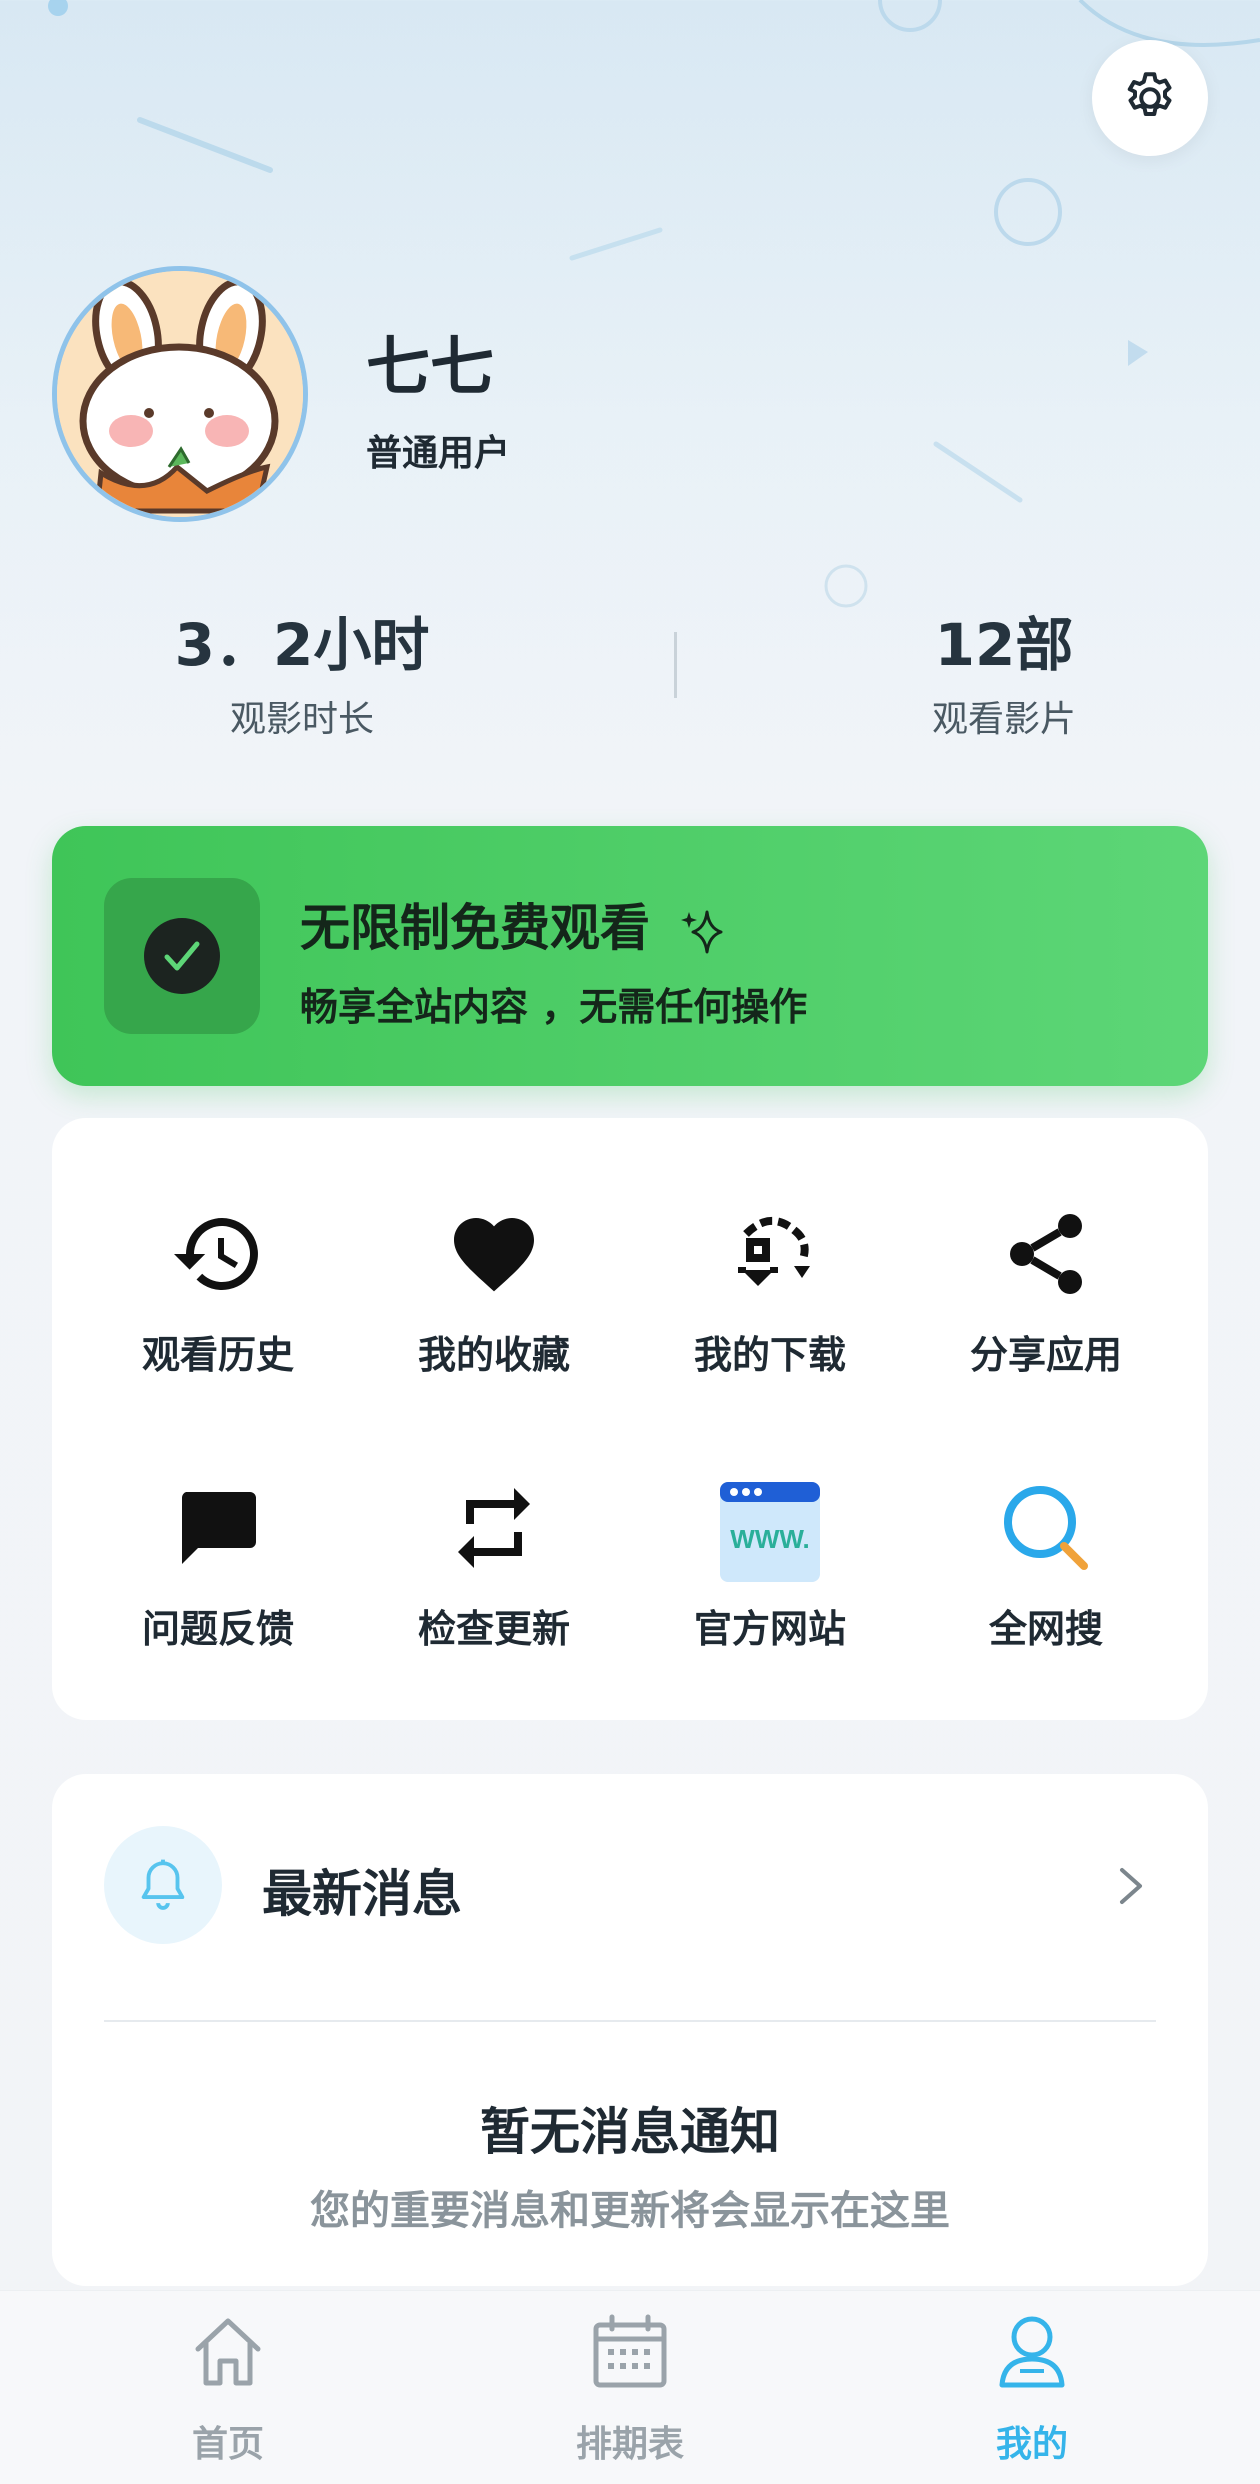 The height and width of the screenshot is (2484, 1260). What do you see at coordinates (702, 931) in the screenshot?
I see `sparkle-icon` at bounding box center [702, 931].